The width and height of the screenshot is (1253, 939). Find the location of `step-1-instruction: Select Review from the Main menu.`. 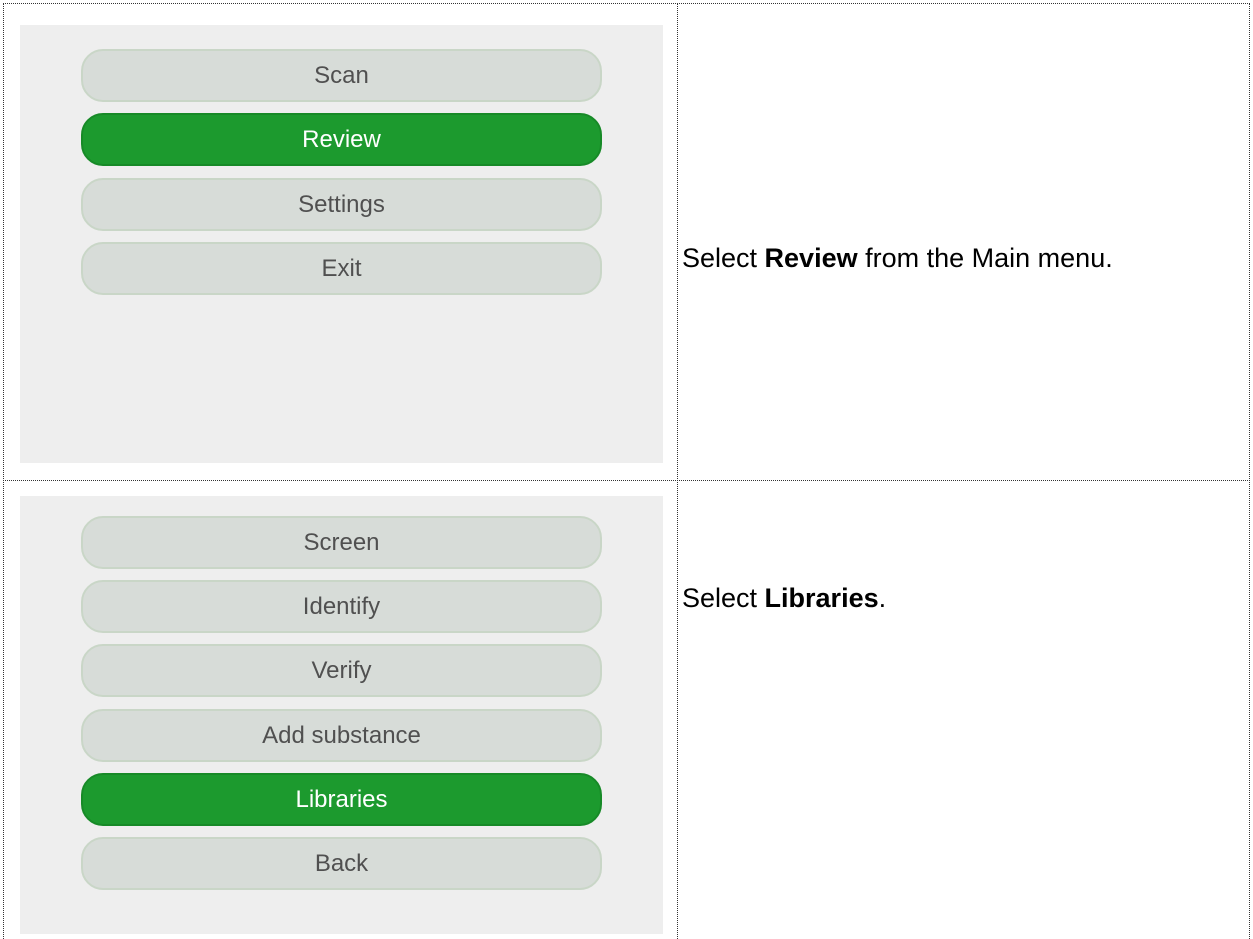

step-1-instruction: Select Review from the Main menu. is located at coordinates (897, 258).